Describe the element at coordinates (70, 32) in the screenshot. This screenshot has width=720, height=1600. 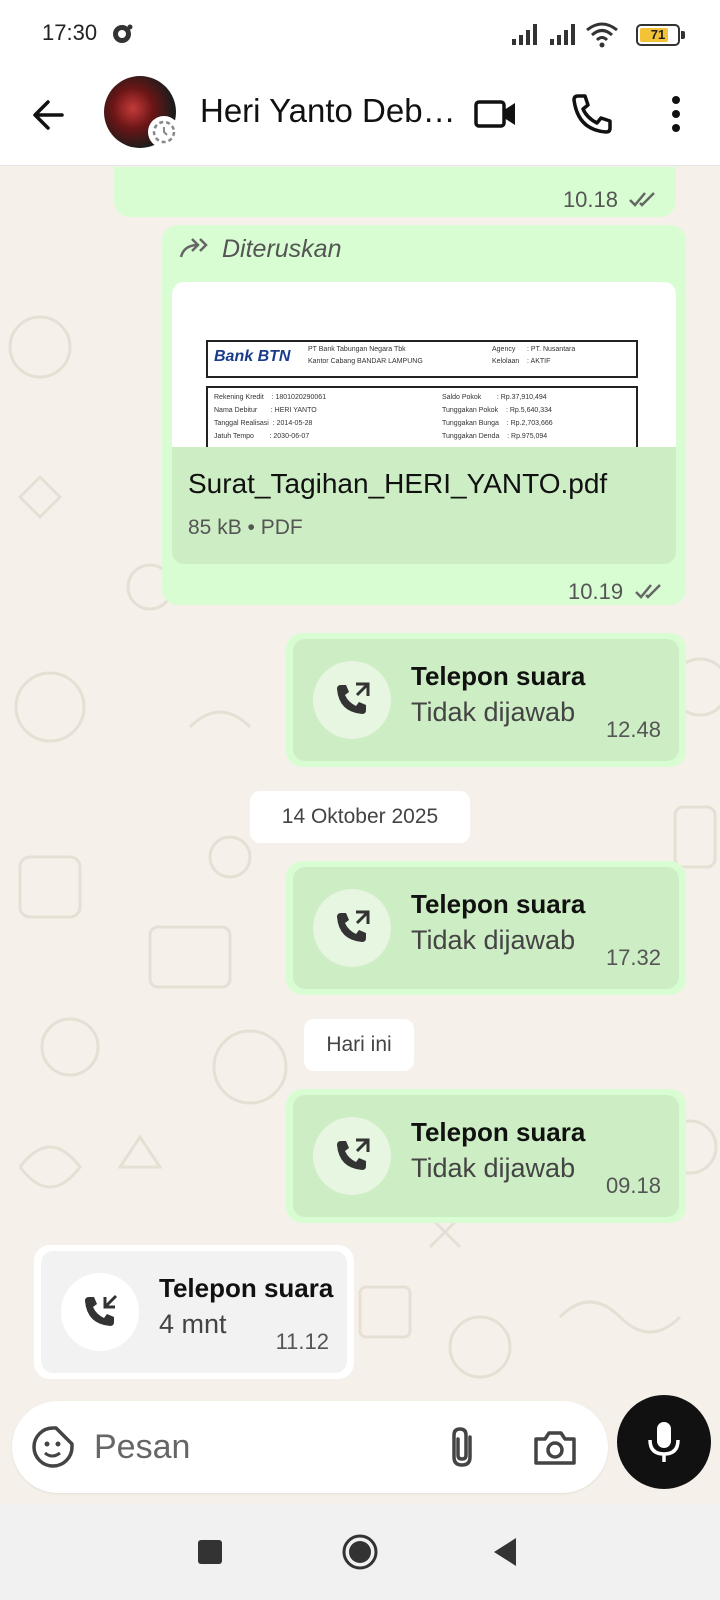
I see `status-time: 17:30` at that location.